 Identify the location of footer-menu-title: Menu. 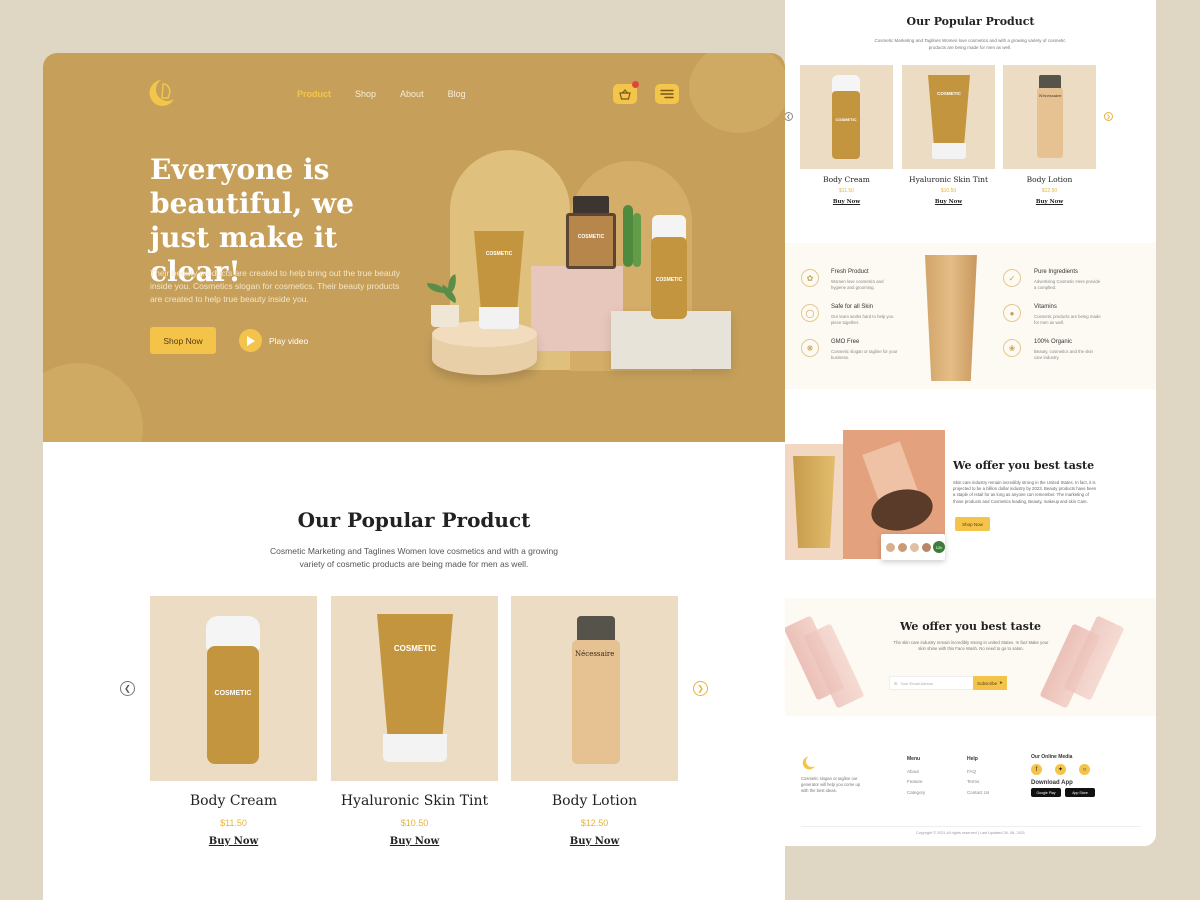
(914, 759).